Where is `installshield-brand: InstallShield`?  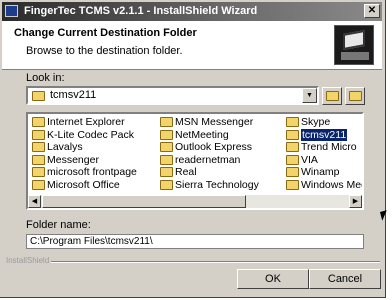 installshield-brand: InstallShield is located at coordinates (29, 260).